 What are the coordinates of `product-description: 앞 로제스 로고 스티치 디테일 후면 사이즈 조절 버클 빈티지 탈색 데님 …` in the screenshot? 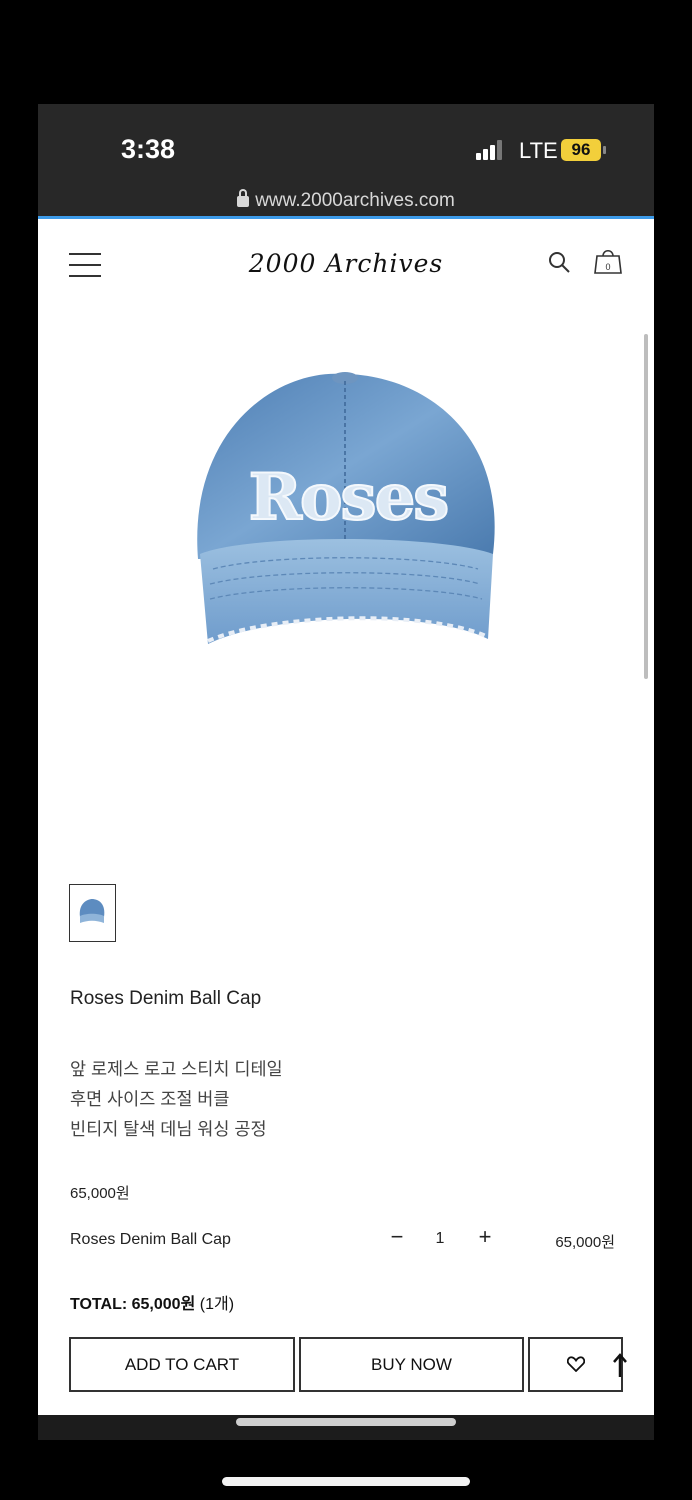 It's located at (176, 1099).